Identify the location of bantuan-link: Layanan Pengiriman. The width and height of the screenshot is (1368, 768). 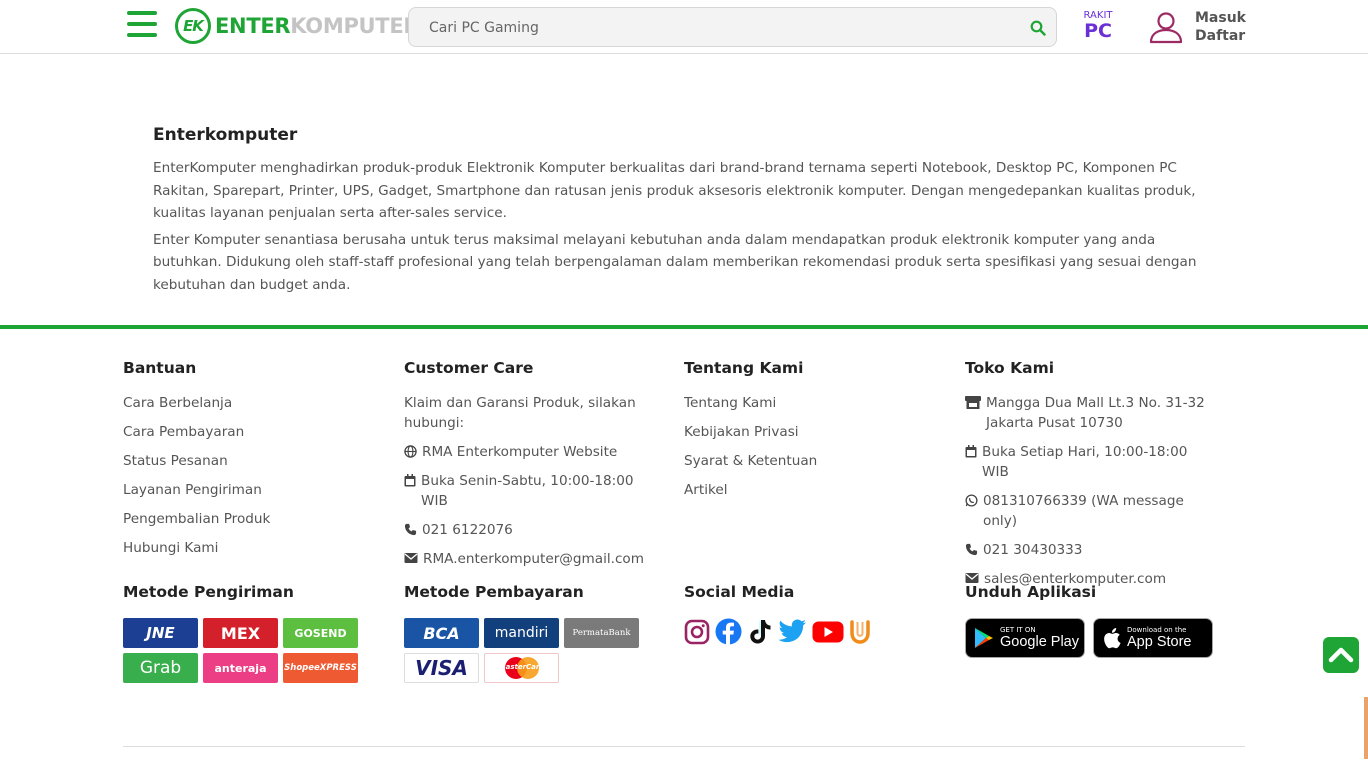
(258, 494).